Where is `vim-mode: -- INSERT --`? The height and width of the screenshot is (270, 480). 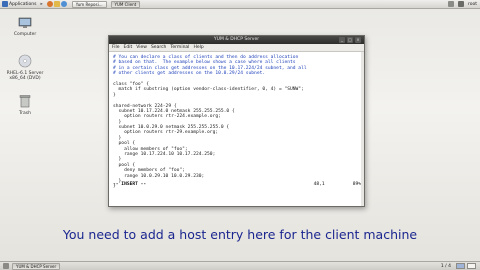
vim-mode: -- INSERT -- is located at coordinates (130, 184).